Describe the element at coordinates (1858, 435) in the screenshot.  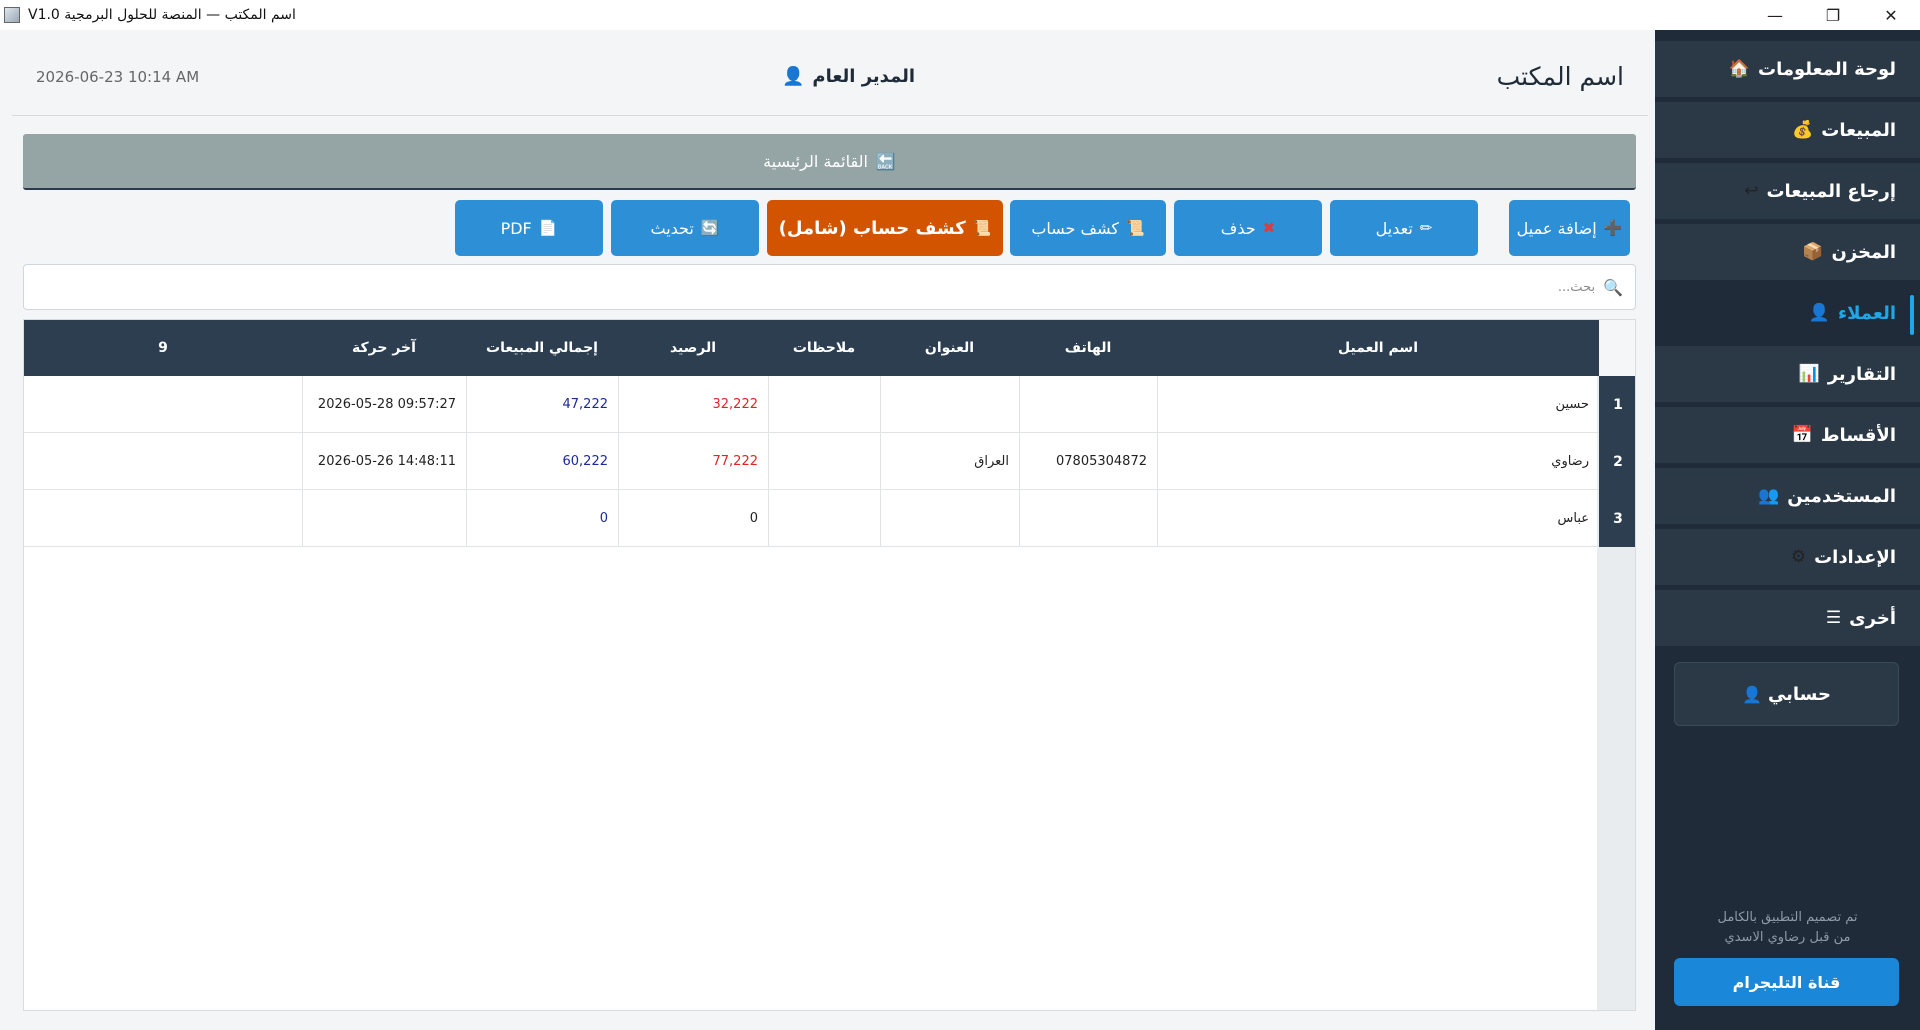
I see `sidebar-item-label: الأقساط` at that location.